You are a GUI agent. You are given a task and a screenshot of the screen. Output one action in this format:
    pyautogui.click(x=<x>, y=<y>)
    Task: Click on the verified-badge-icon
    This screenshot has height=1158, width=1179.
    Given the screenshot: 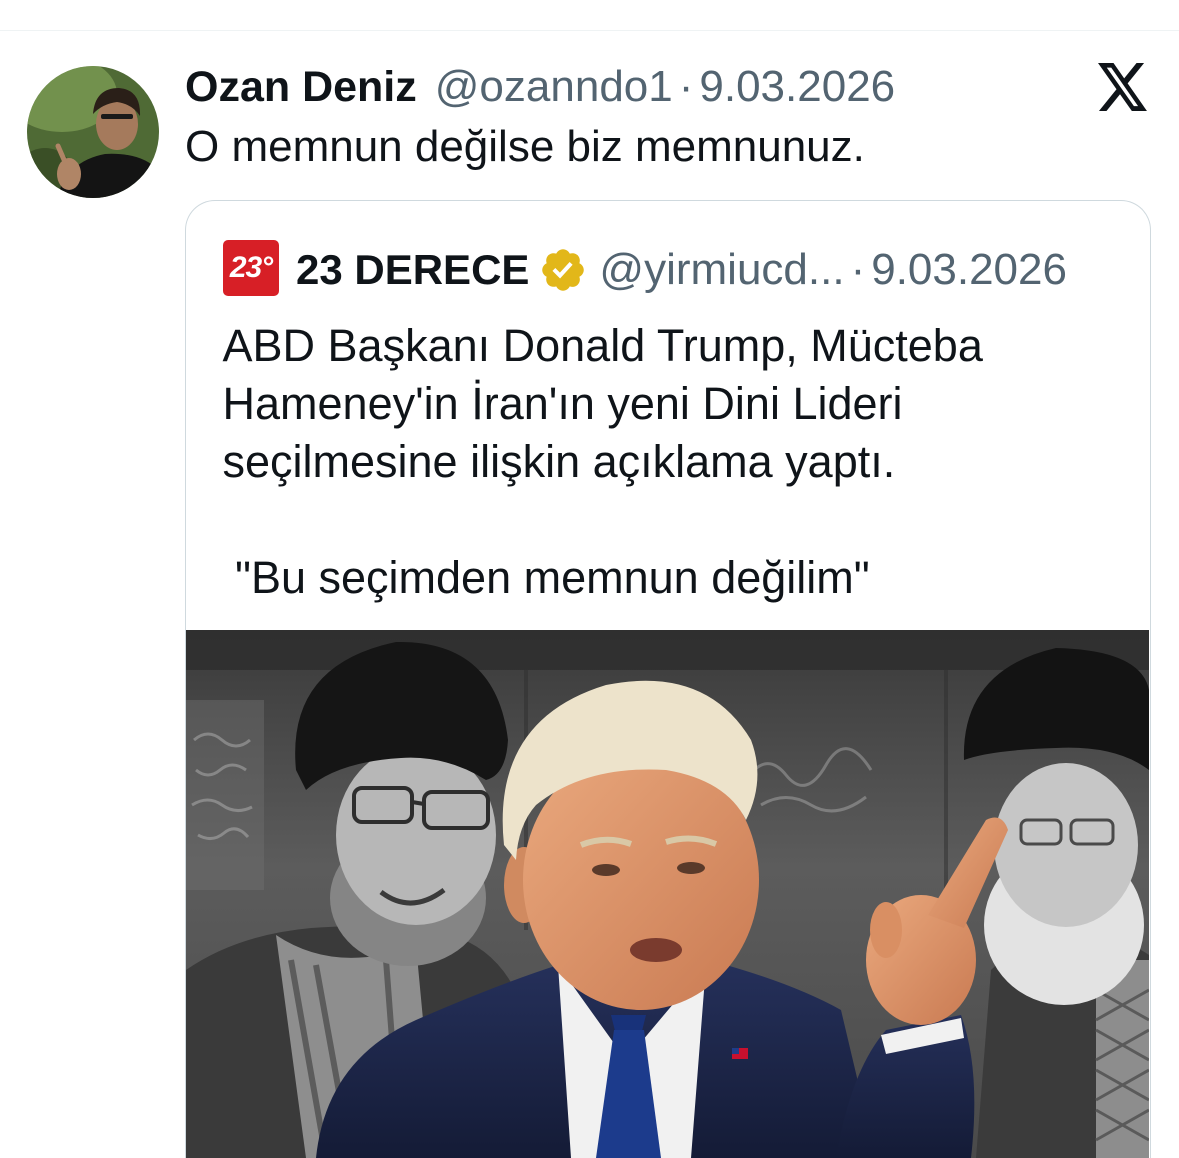 What is the action you would take?
    pyautogui.click(x=563, y=270)
    